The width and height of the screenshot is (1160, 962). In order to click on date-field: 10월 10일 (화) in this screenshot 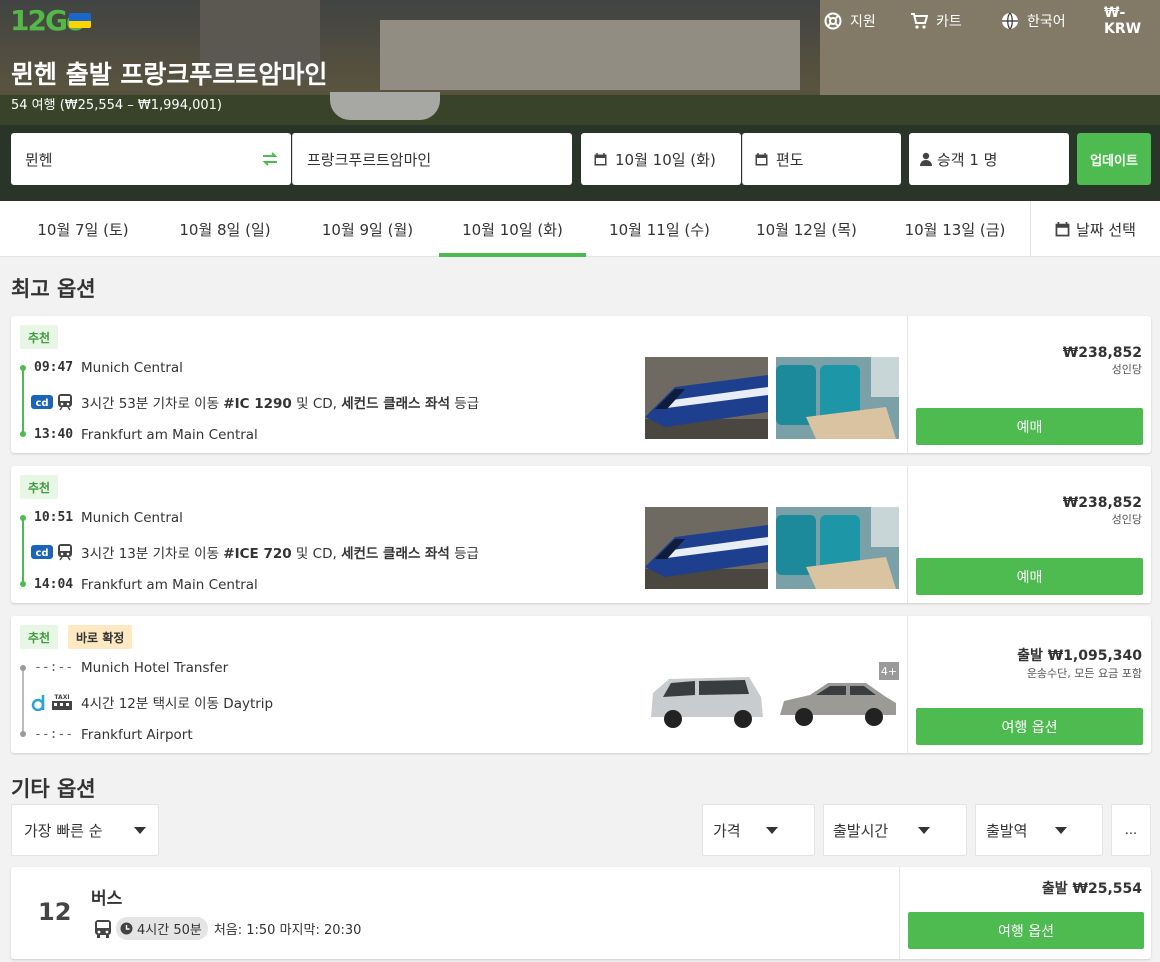, I will do `click(661, 159)`.